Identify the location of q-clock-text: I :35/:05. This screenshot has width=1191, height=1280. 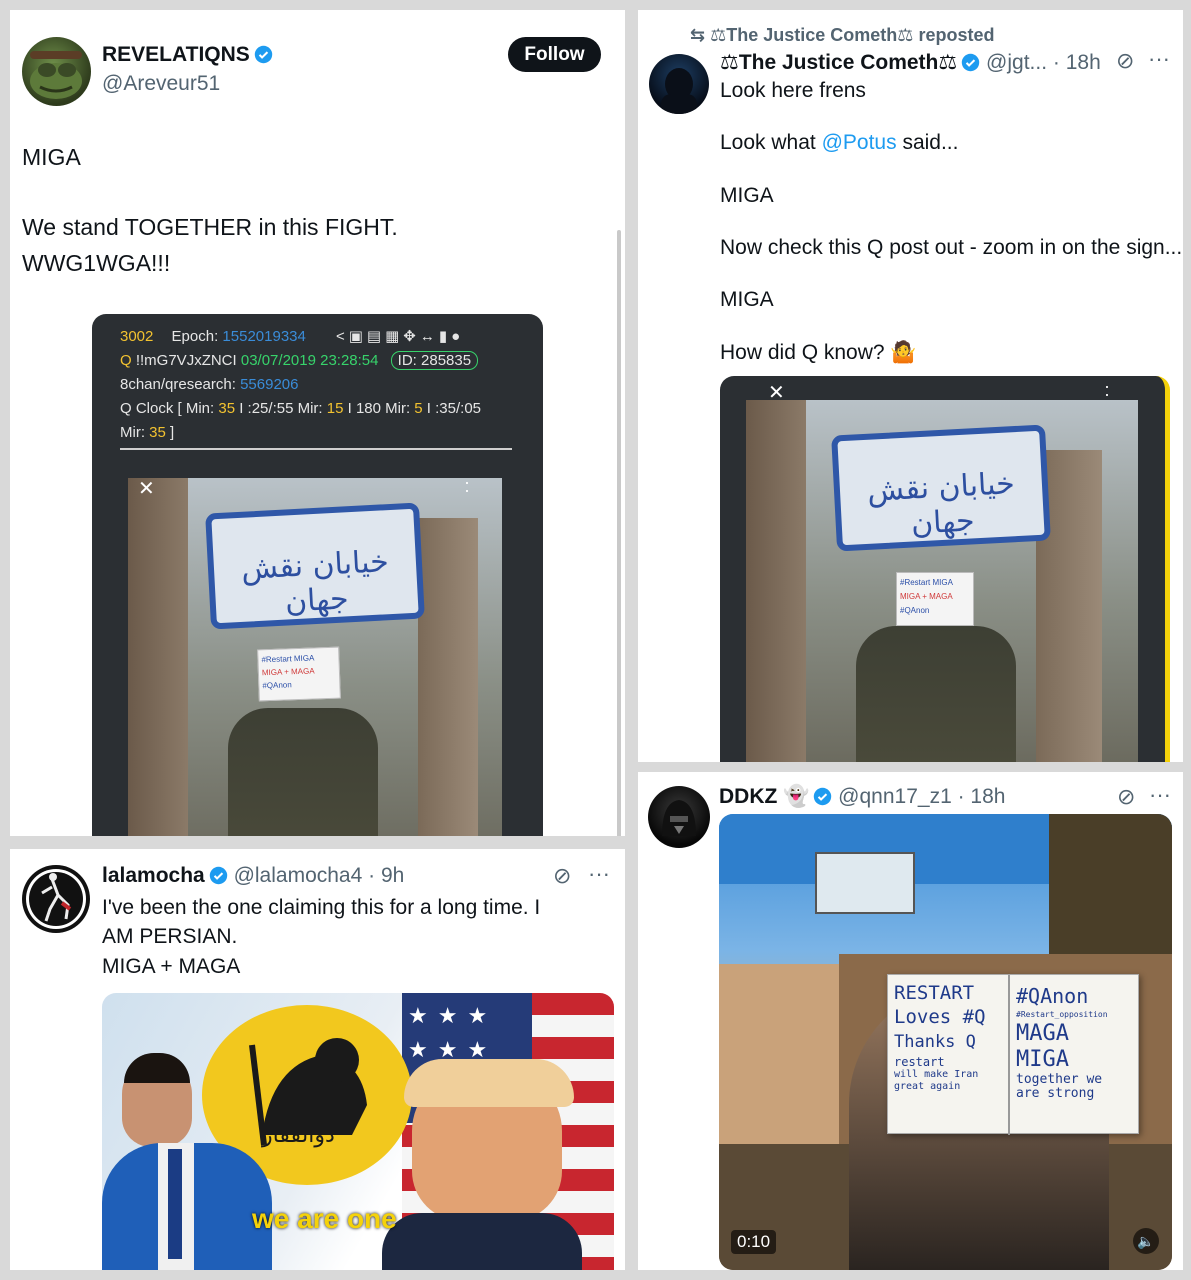
(452, 408).